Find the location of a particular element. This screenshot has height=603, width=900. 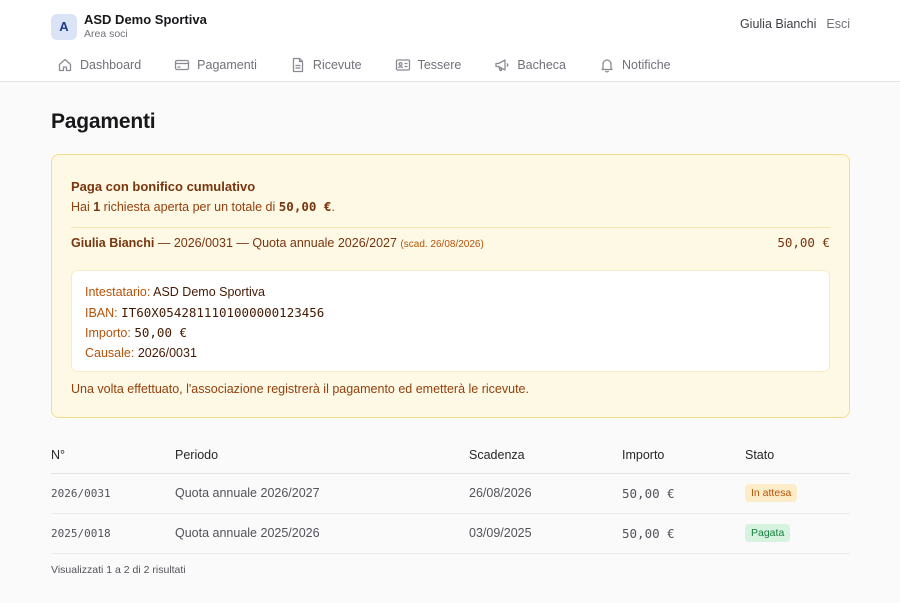

nav-item-notifiche: Notifiche is located at coordinates (632, 65).